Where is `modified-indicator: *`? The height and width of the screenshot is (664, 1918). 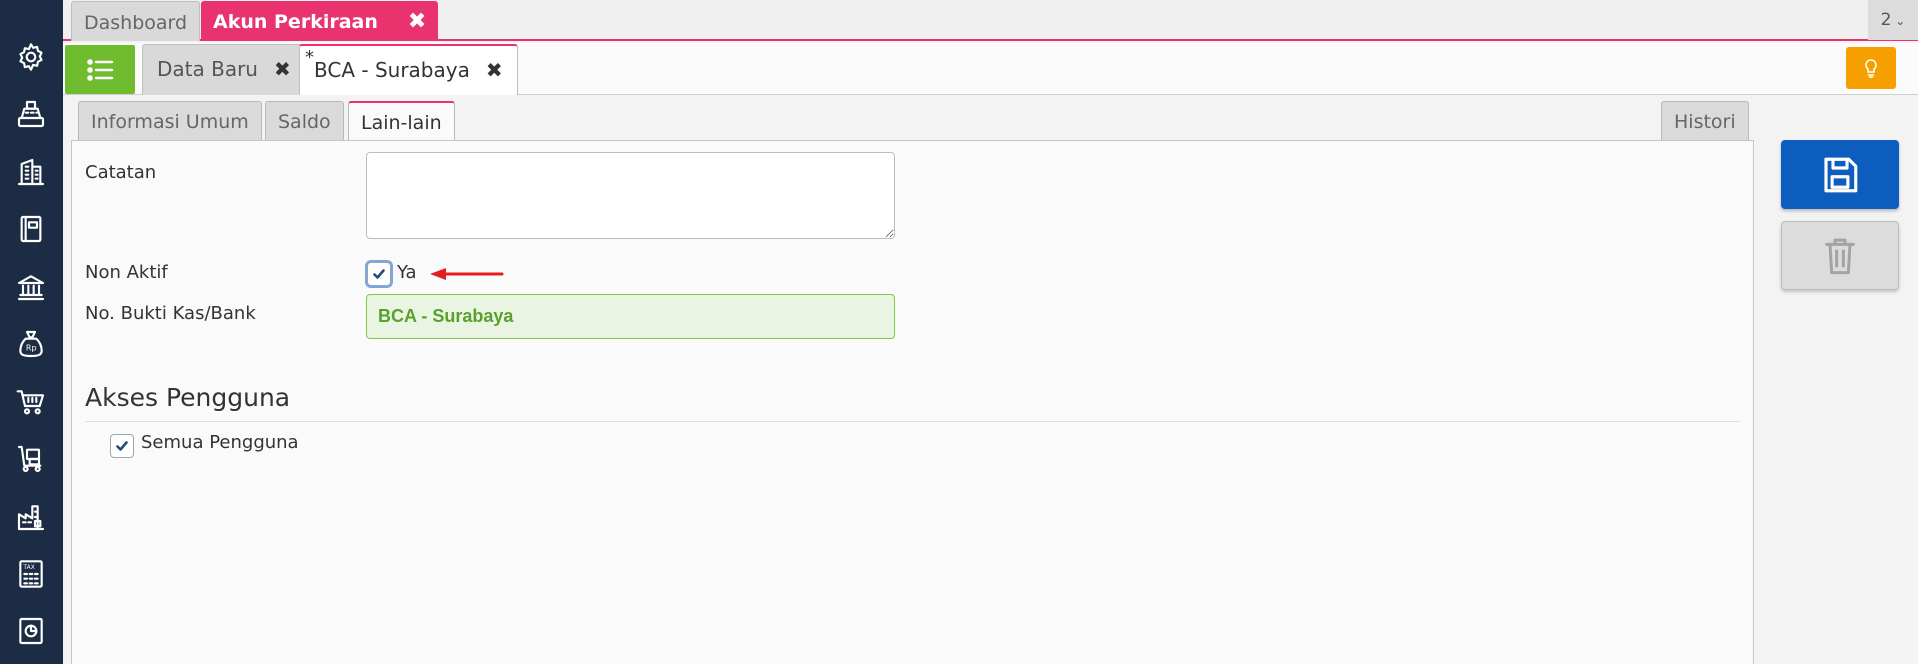 modified-indicator: * is located at coordinates (309, 57).